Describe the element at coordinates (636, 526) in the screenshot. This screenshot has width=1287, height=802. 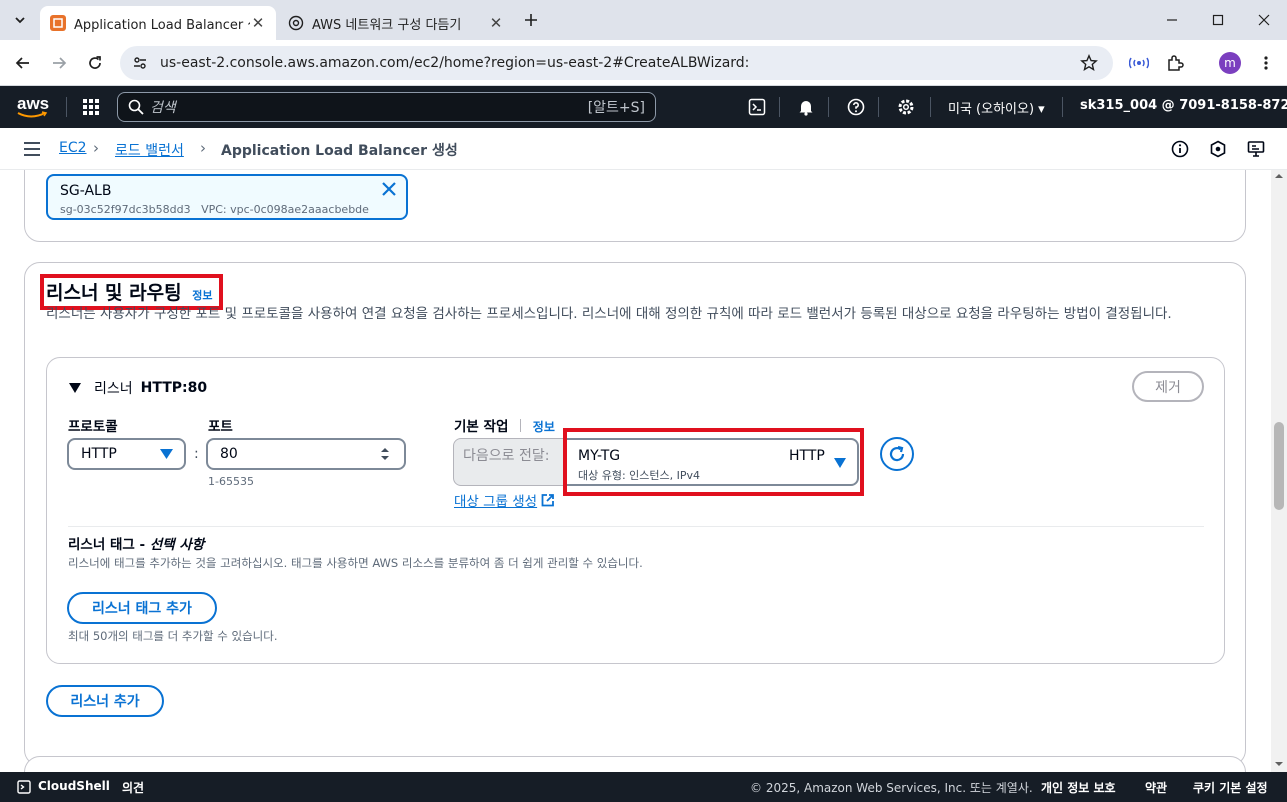
I see `listener-divider` at that location.